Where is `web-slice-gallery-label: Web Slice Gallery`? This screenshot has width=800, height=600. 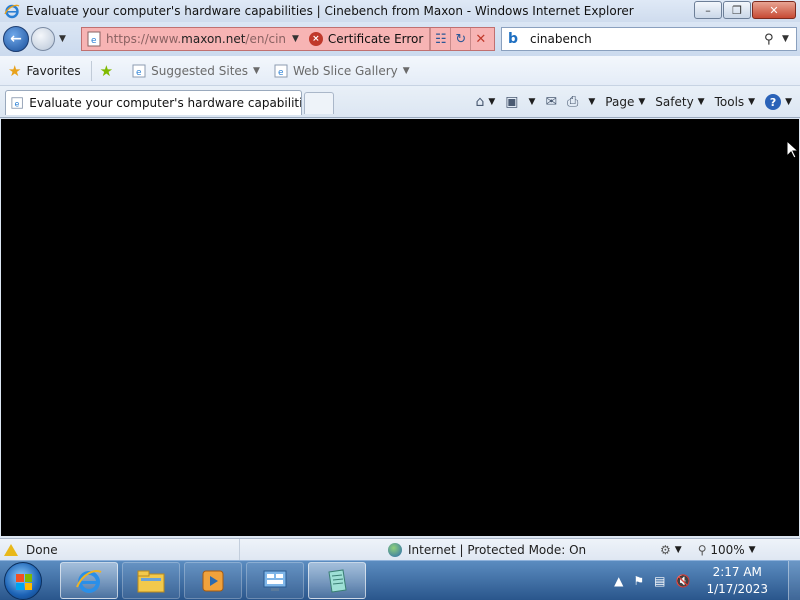
web-slice-gallery-label: Web Slice Gallery is located at coordinates (345, 70).